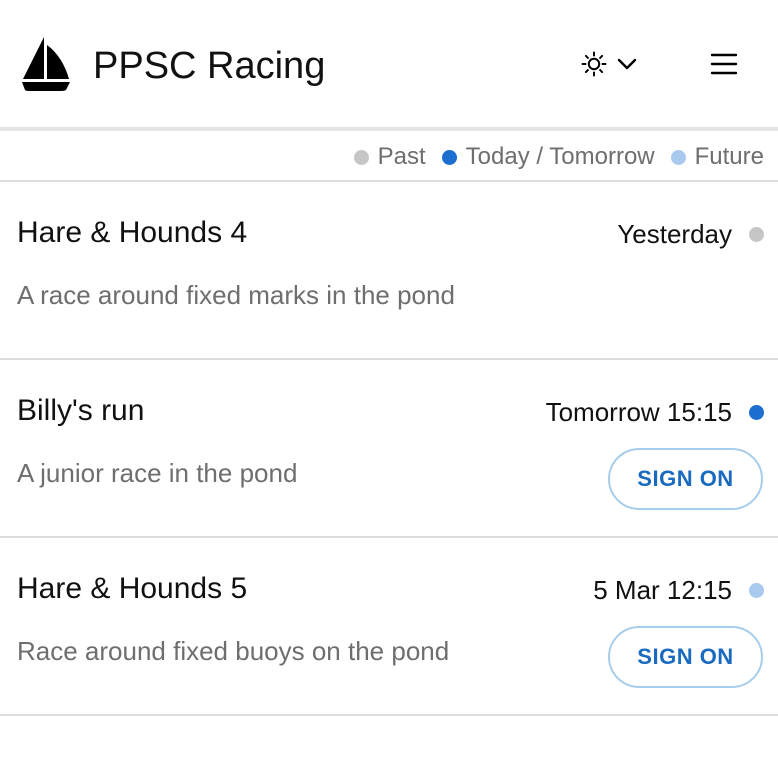 This screenshot has width=778, height=778. What do you see at coordinates (560, 156) in the screenshot?
I see `legend-label: Today / Tomorrow` at bounding box center [560, 156].